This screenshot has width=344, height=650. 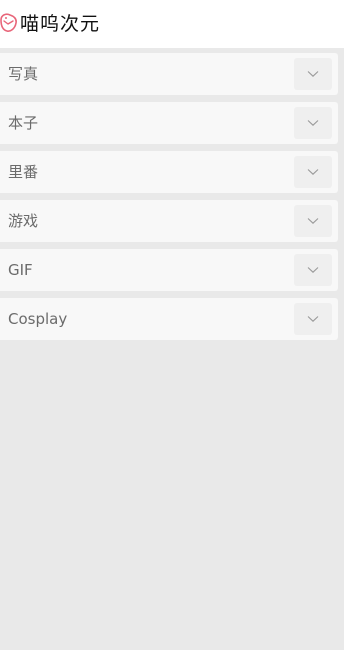 I want to click on menu-item-label: 游戏, so click(x=23, y=221).